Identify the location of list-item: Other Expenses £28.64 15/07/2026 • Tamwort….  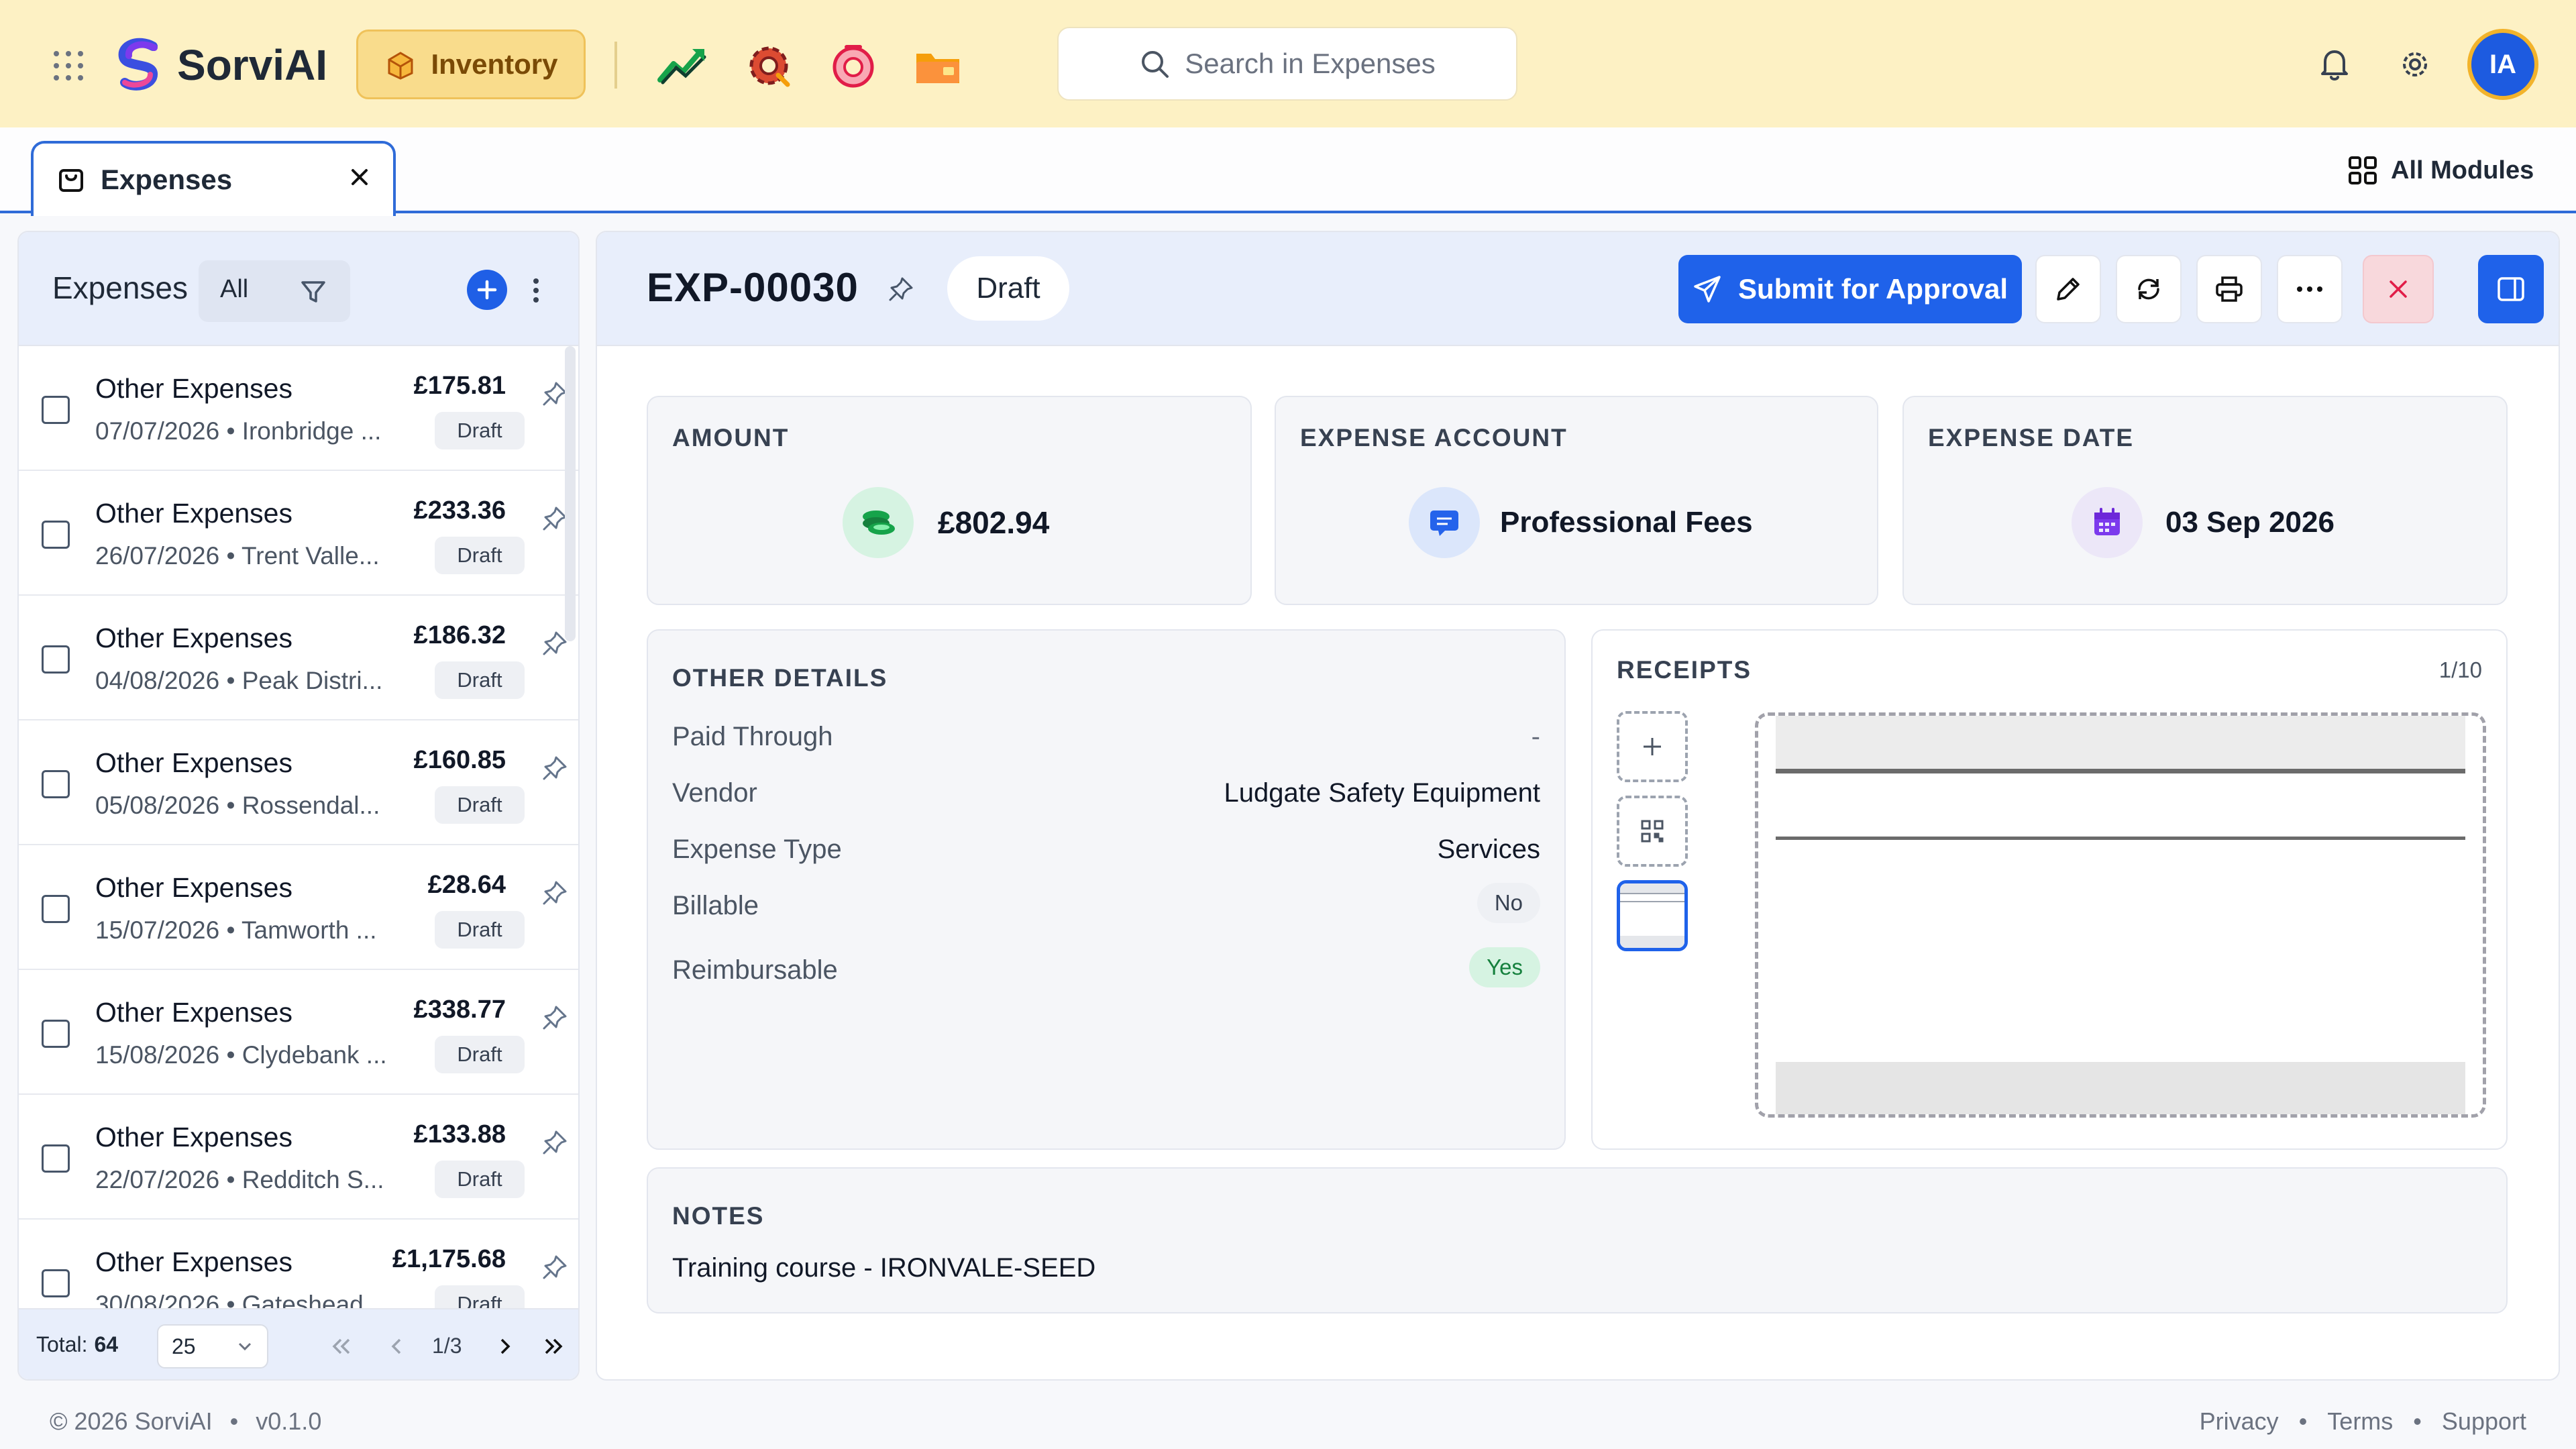
(298, 907).